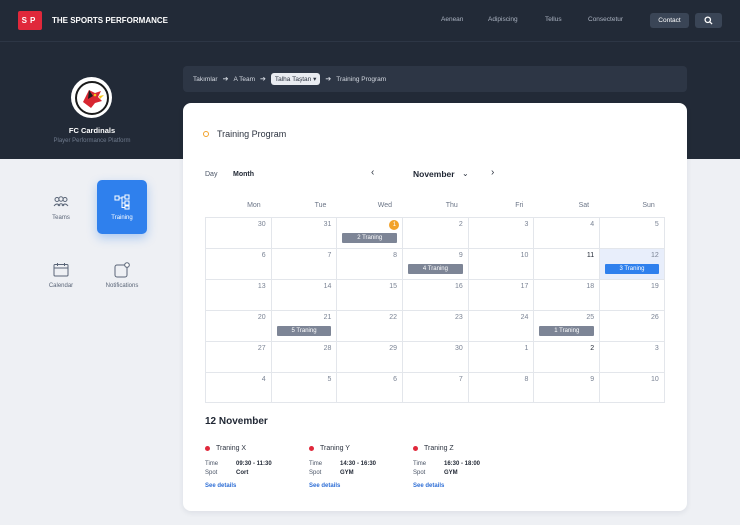 The height and width of the screenshot is (525, 740). I want to click on day-number: 10, so click(655, 379).